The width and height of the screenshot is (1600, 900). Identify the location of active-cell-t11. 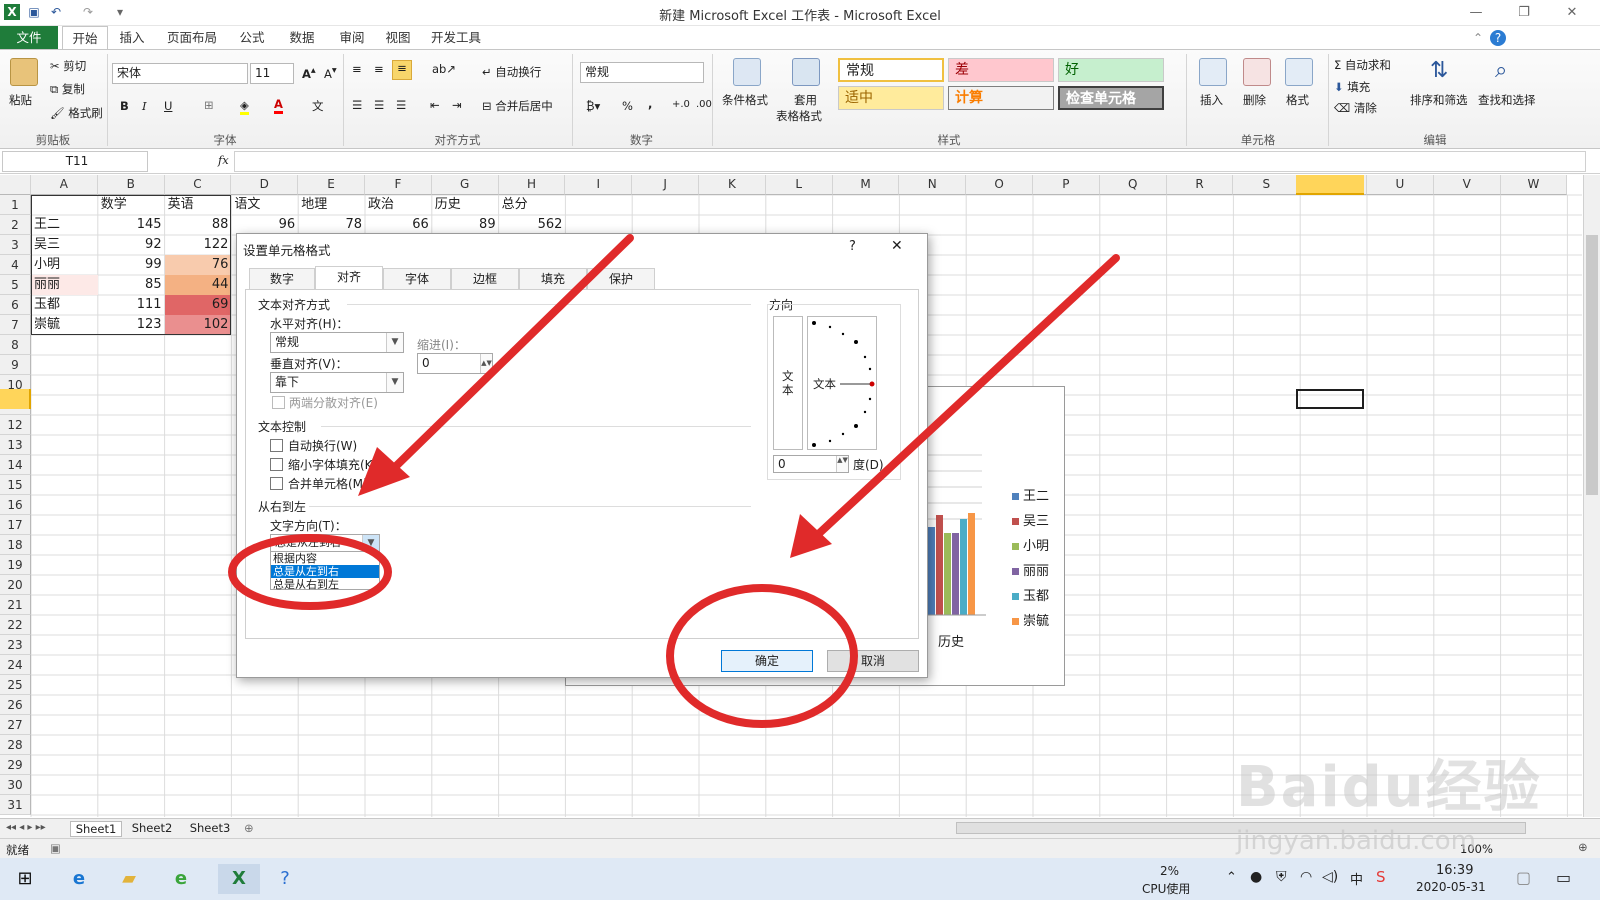
(1330, 399).